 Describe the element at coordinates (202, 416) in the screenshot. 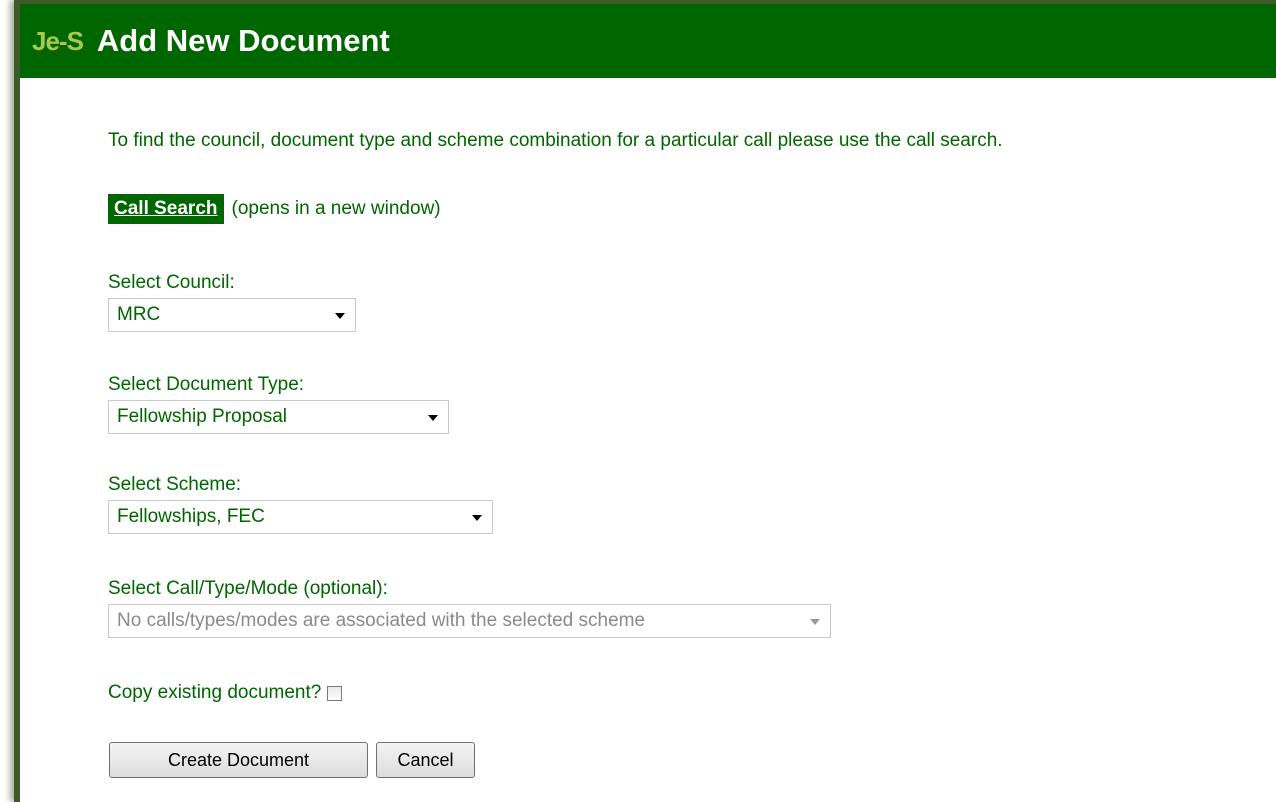

I see `document-type-select-value: Fellowship Proposal` at that location.